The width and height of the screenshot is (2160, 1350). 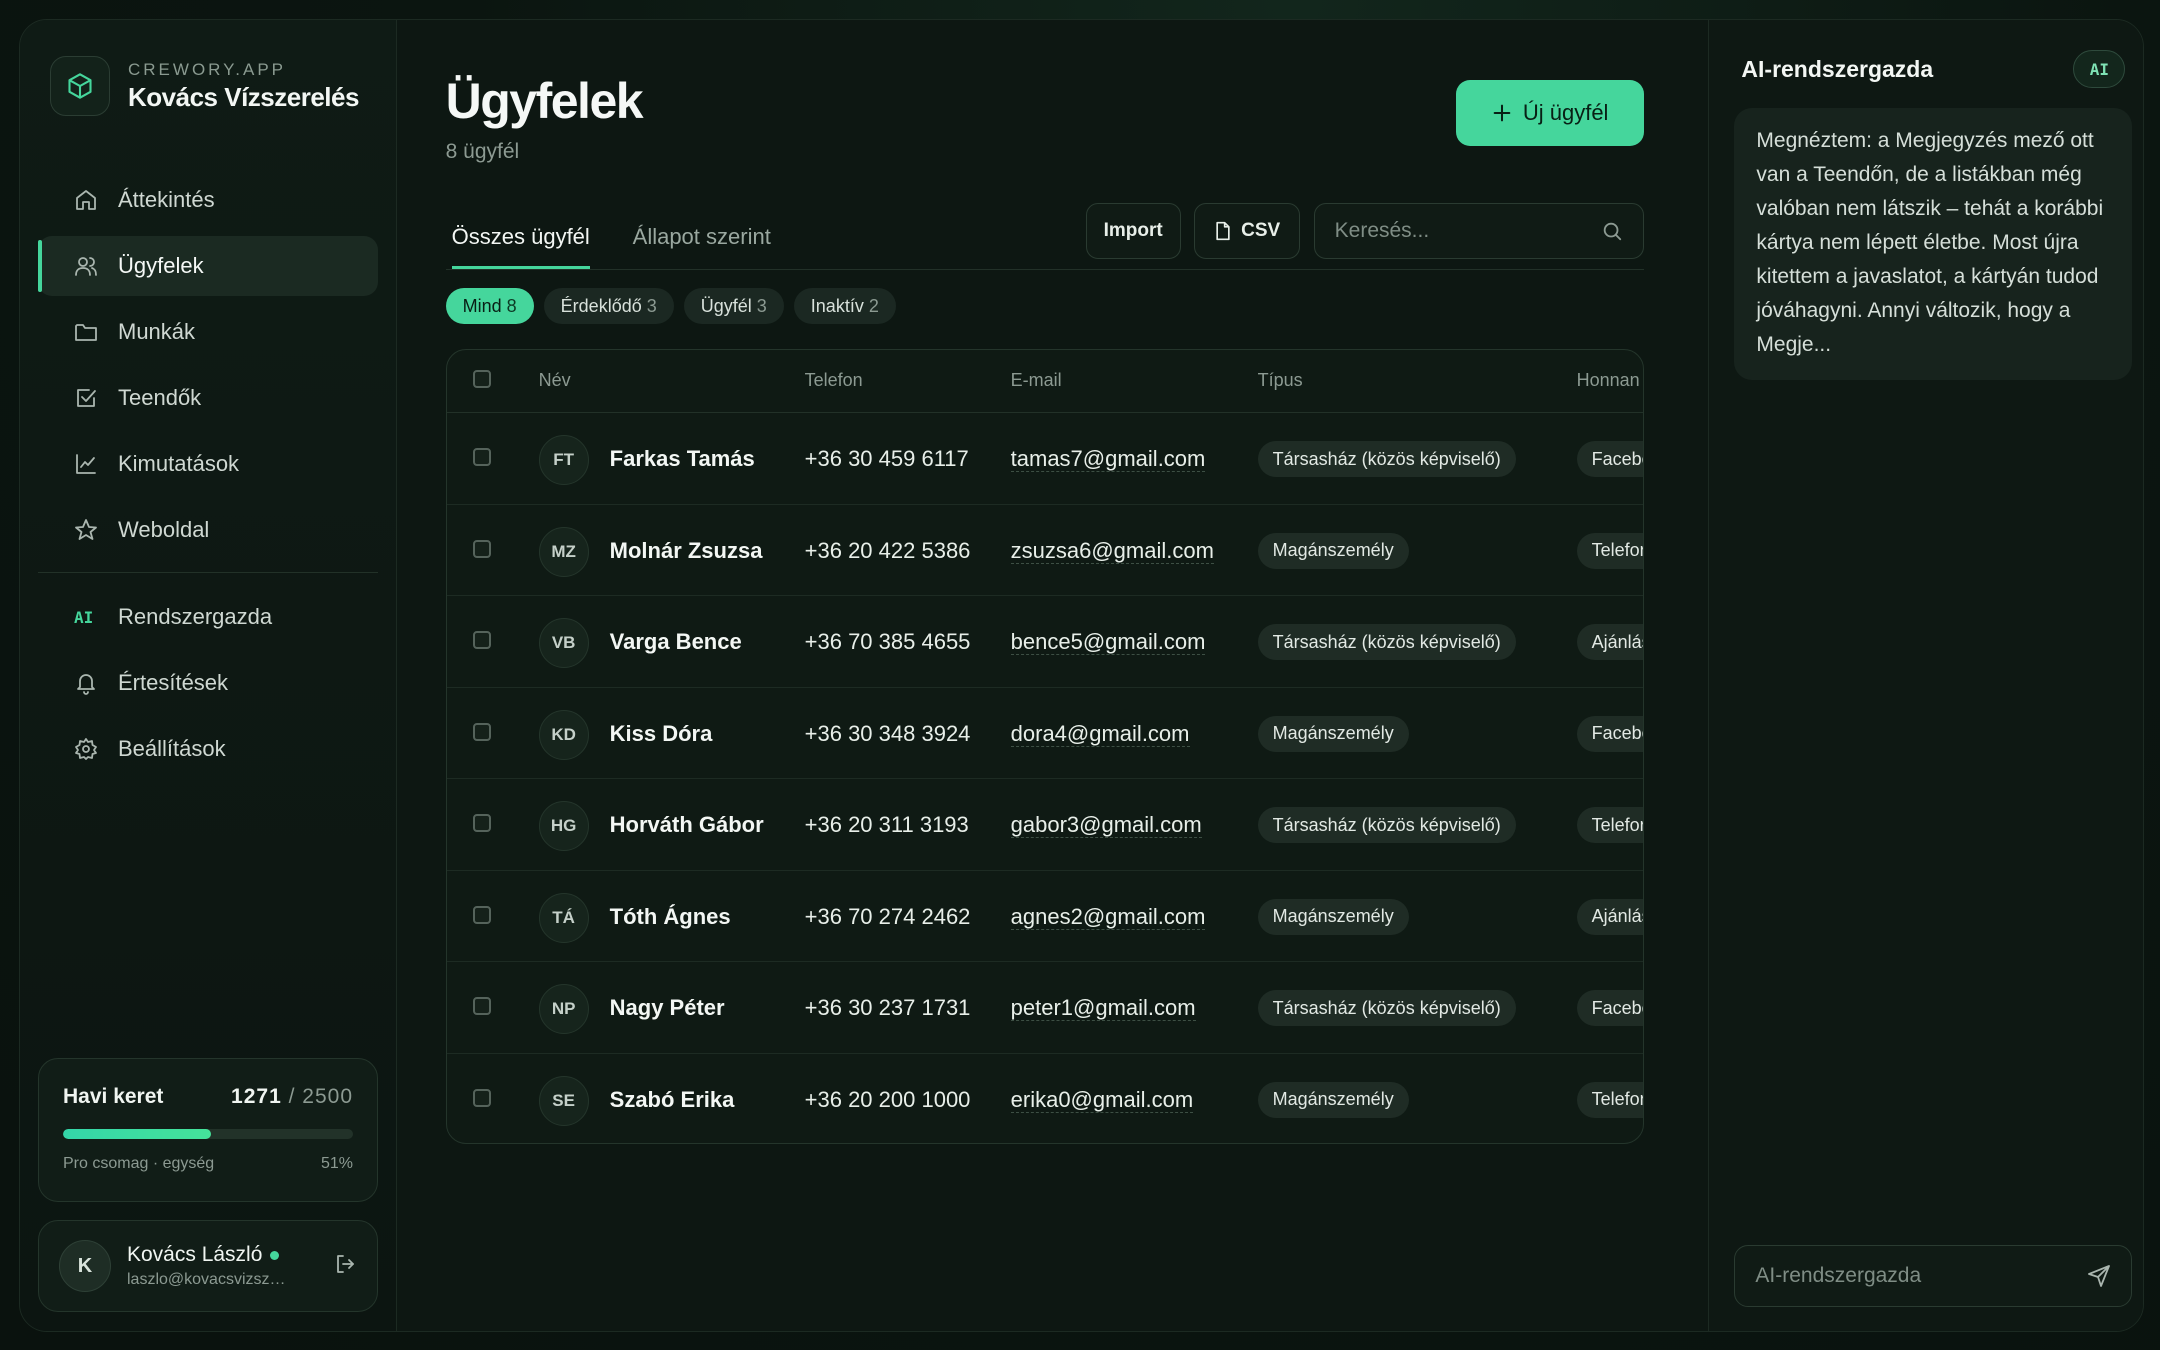 I want to click on client-name: Kiss Dóra, so click(x=661, y=734).